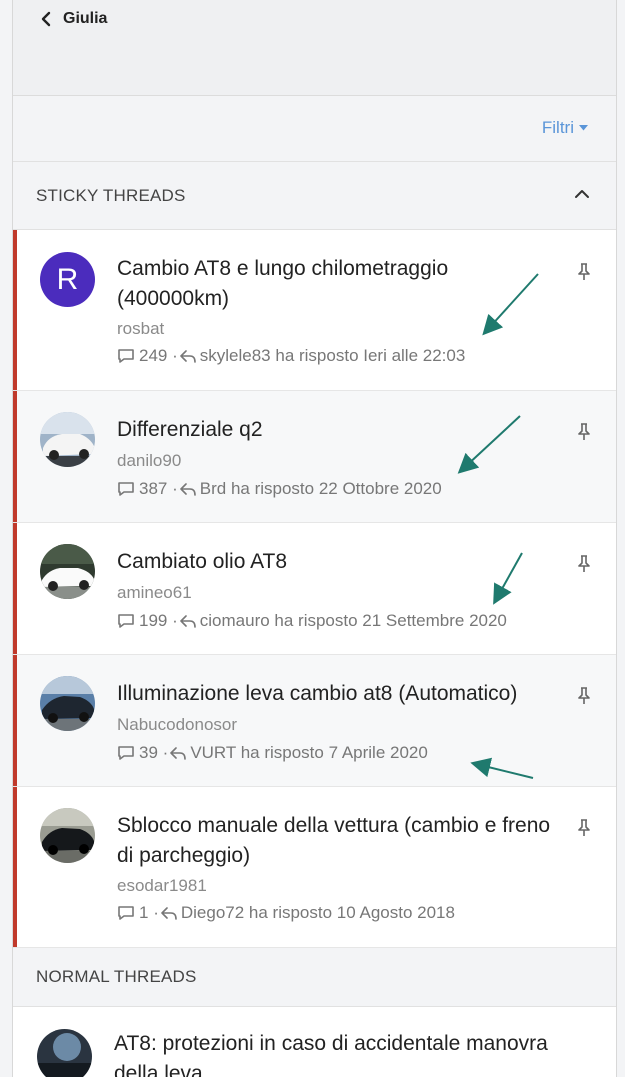 This screenshot has width=625, height=1077. Describe the element at coordinates (177, 725) in the screenshot. I see `thread-author: Nabucodonosor` at that location.